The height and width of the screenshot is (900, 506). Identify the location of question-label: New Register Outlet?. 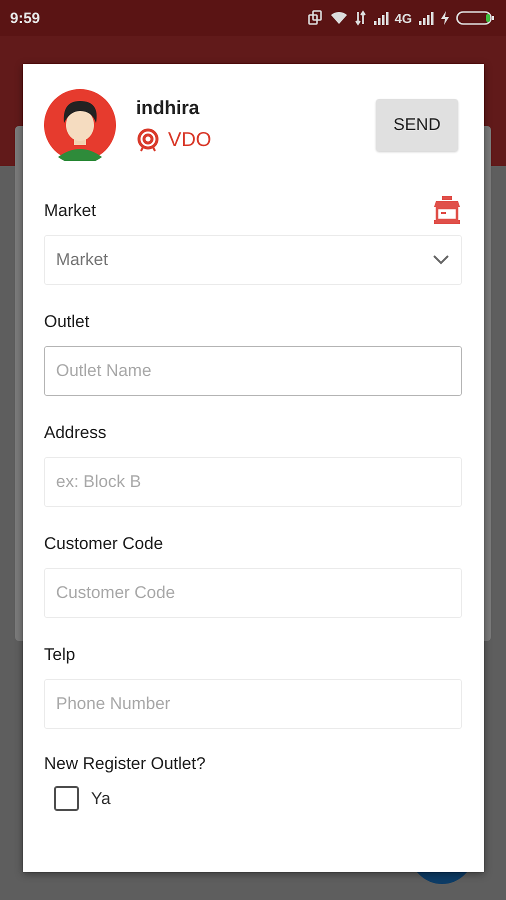
(125, 764).